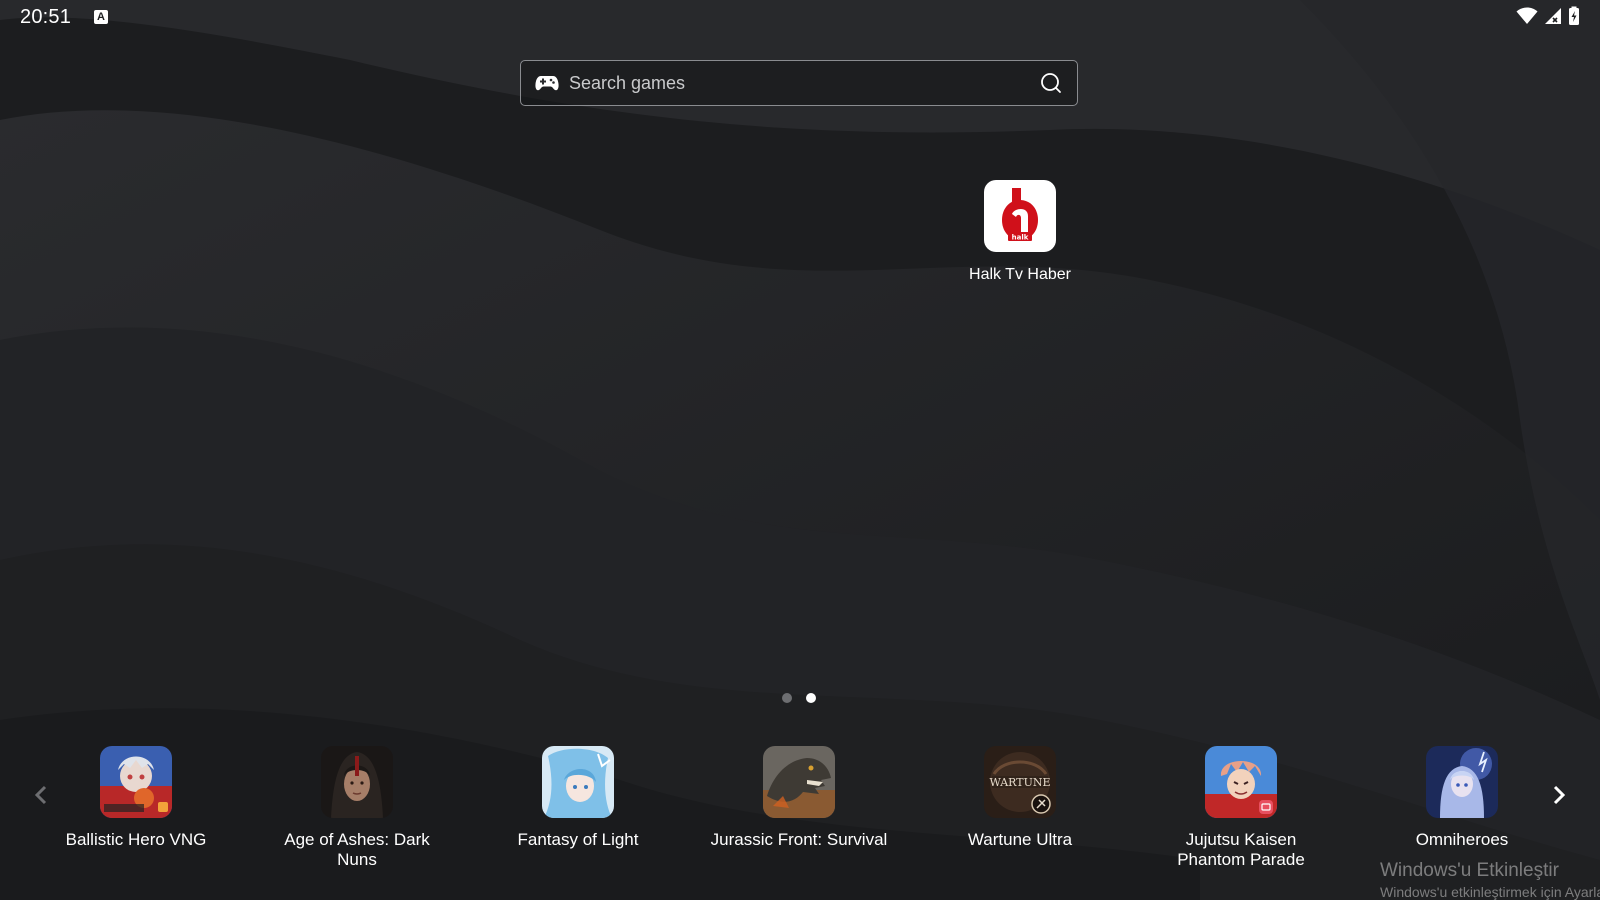 The width and height of the screenshot is (1600, 900). Describe the element at coordinates (800, 18) in the screenshot. I see `status-bar: 20:51 A` at that location.